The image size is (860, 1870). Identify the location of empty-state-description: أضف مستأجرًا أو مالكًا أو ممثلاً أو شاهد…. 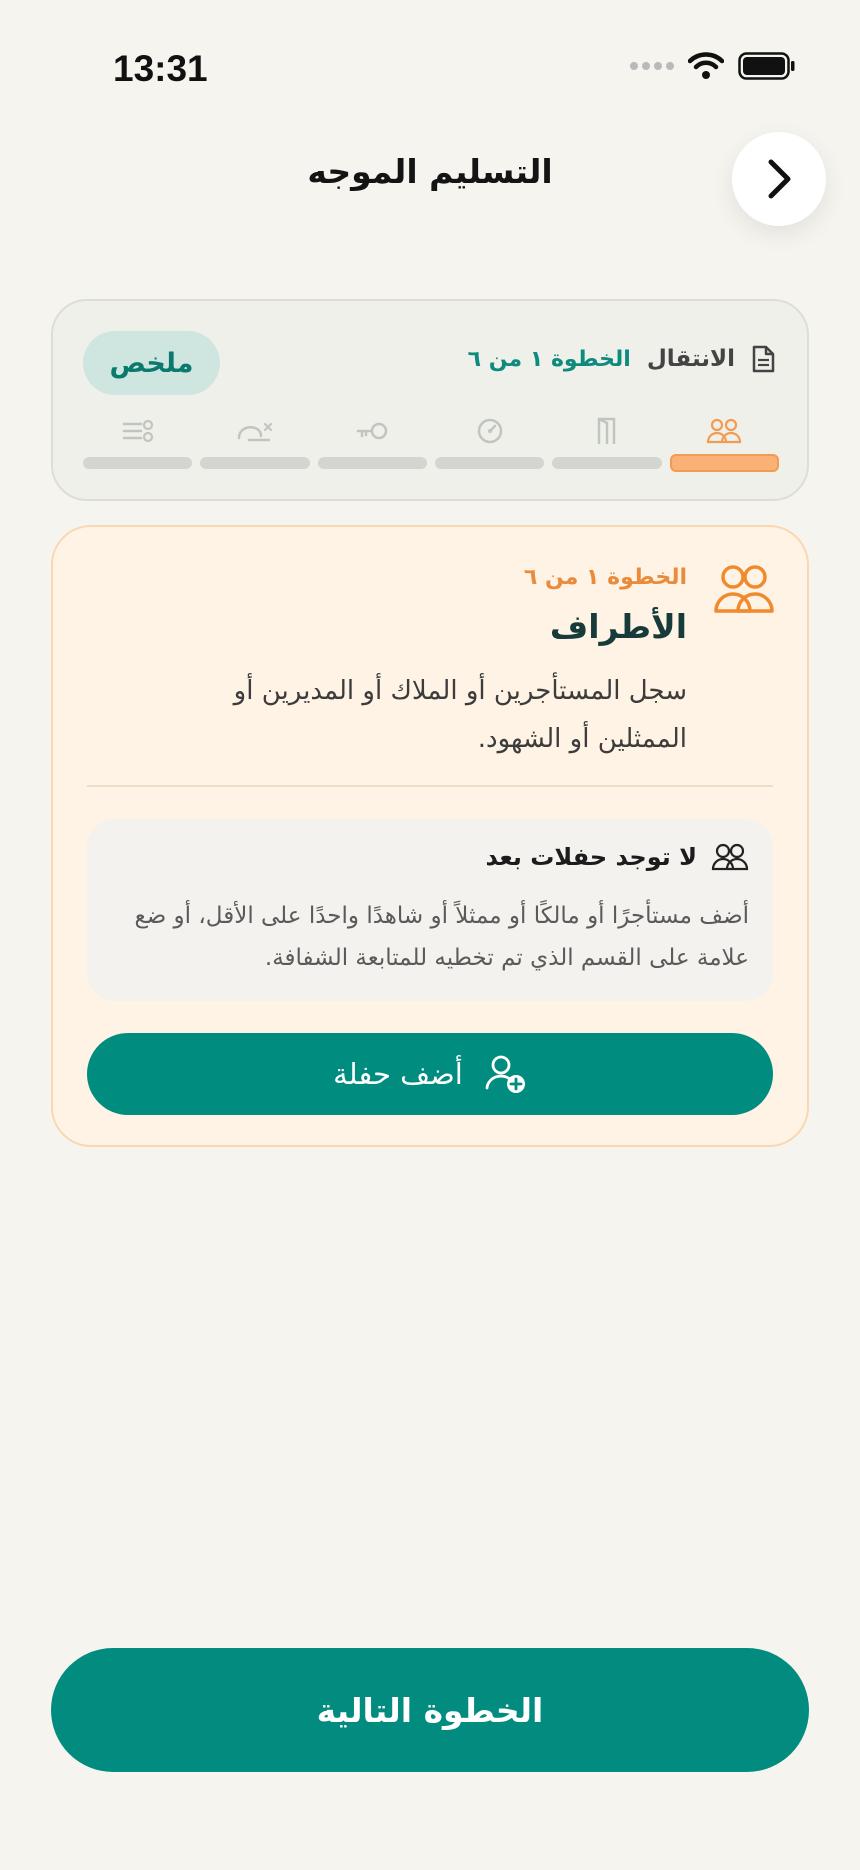
(441, 937).